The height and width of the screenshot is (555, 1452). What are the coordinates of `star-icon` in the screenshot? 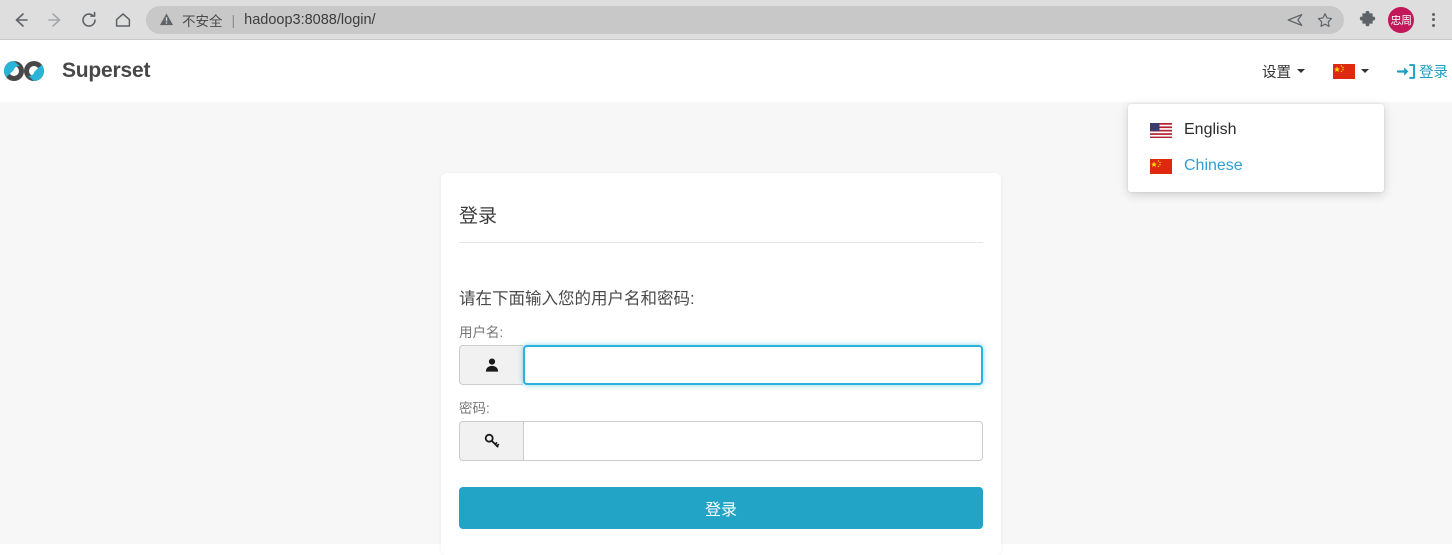 It's located at (1325, 19).